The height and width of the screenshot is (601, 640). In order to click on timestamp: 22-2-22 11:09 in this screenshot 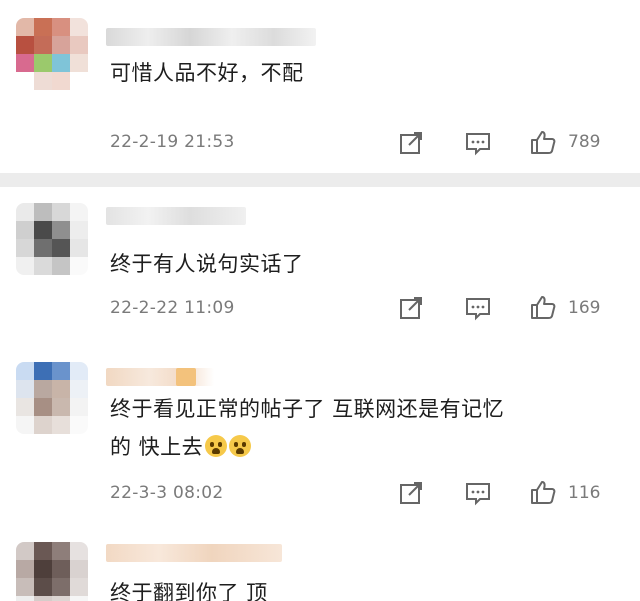, I will do `click(172, 308)`.